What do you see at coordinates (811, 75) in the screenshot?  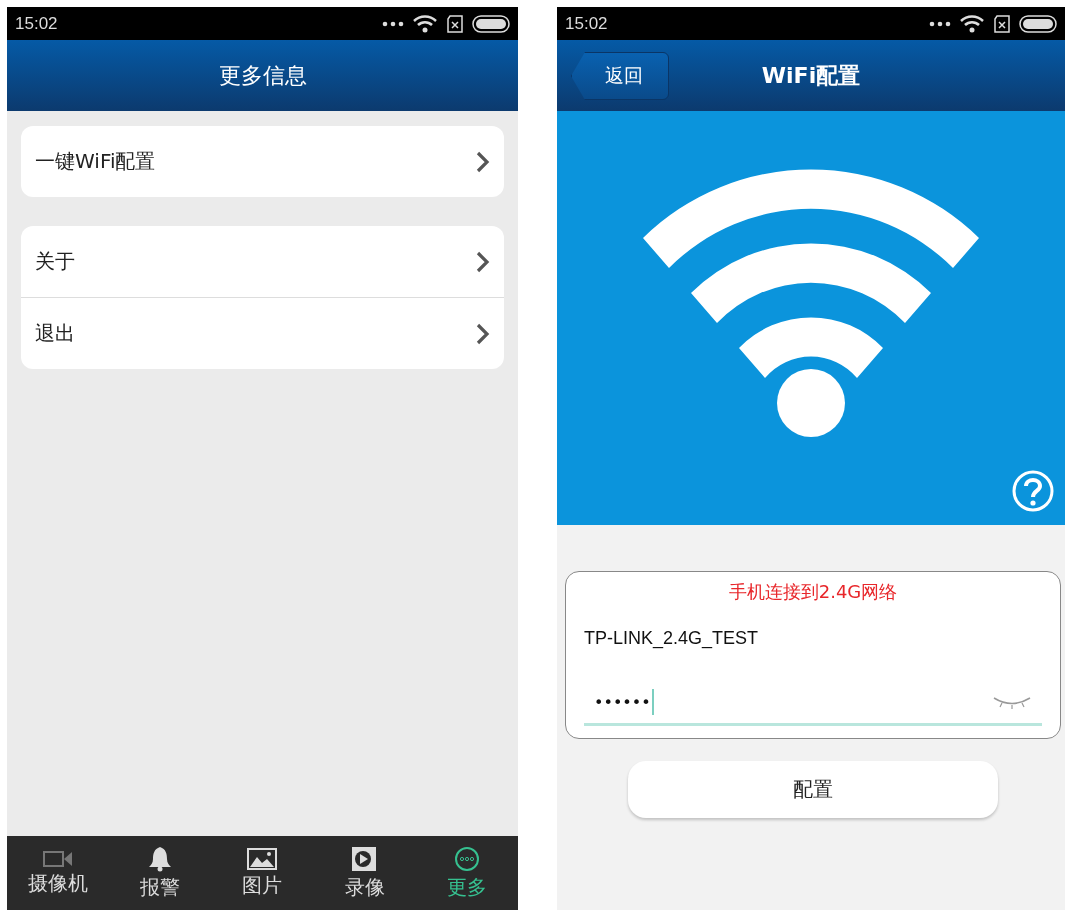 I see `page-title: WiFi配置` at bounding box center [811, 75].